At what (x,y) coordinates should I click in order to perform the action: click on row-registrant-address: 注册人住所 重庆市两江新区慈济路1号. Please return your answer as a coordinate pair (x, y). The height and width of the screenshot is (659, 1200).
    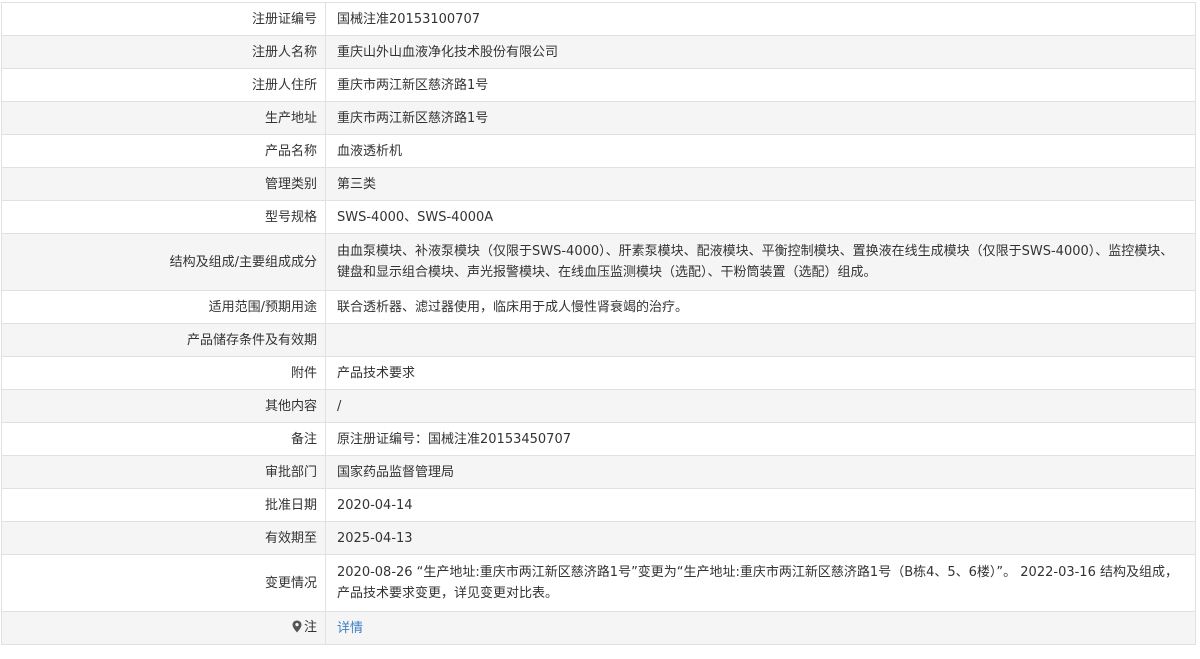
    Looking at the image, I should click on (598, 85).